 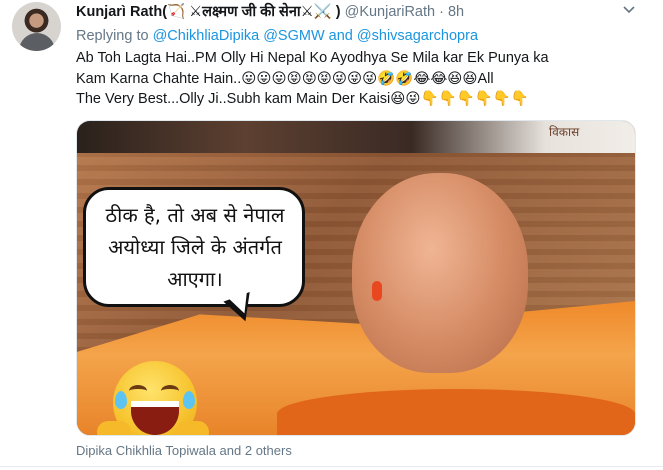 I want to click on image-tilak, so click(x=377, y=291).